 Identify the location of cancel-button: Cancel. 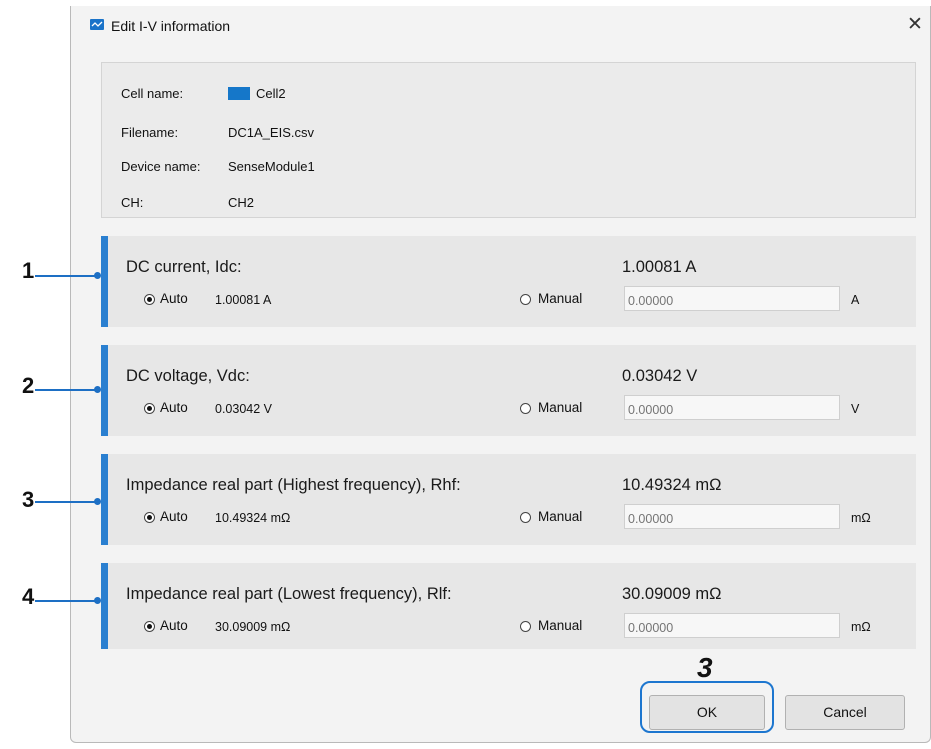
(845, 712).